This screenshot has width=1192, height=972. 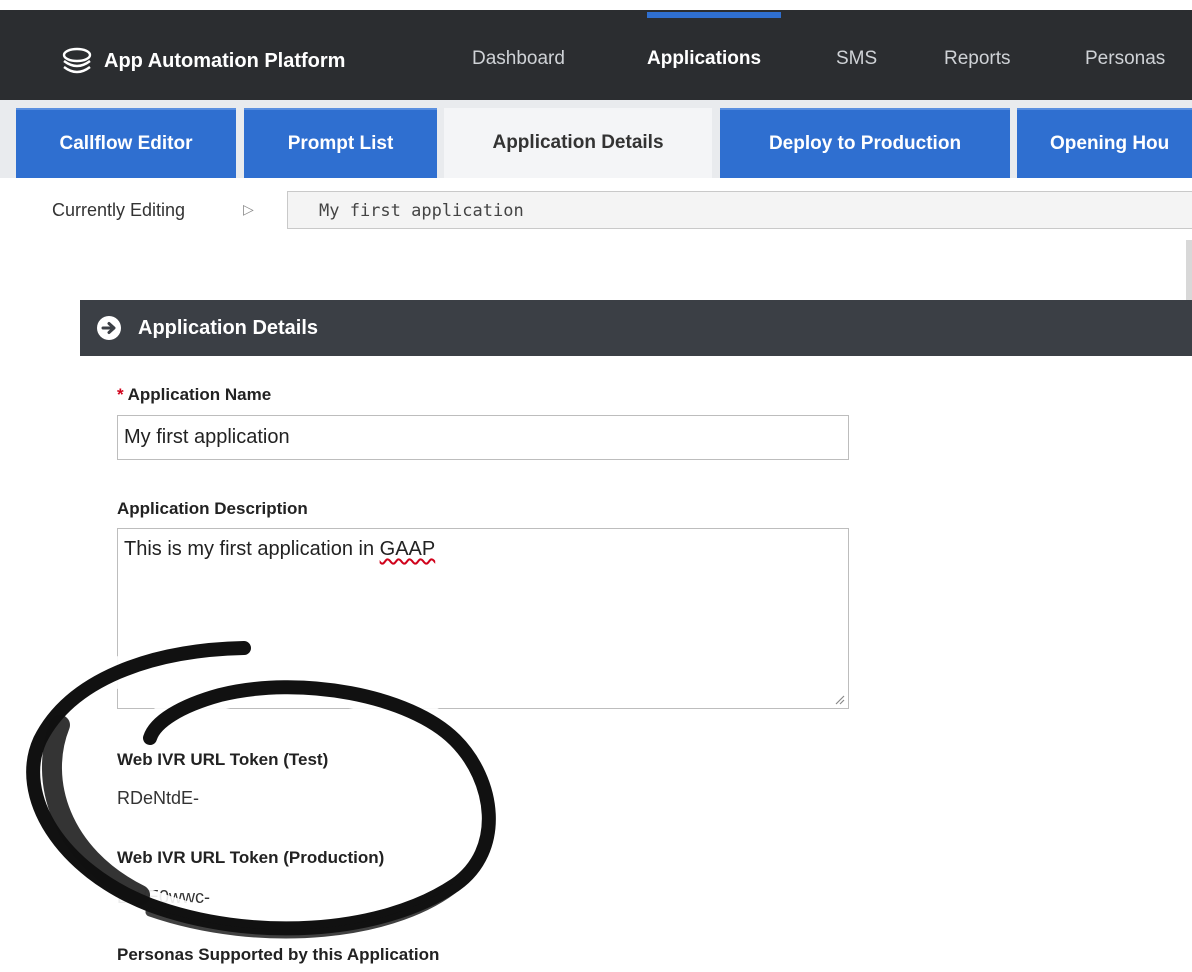 I want to click on personas-supported-label: Personas Supported by this Application, so click(x=278, y=954).